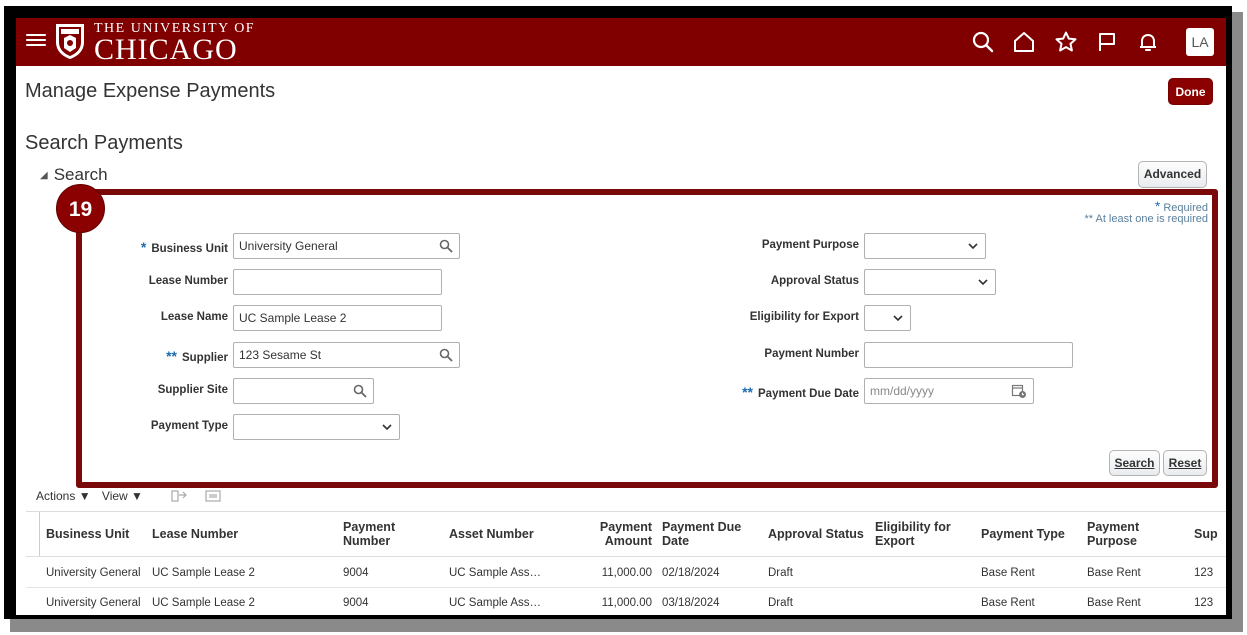 The image size is (1247, 635). Describe the element at coordinates (194, 317) in the screenshot. I see `lease-name-label: Lease Name` at that location.